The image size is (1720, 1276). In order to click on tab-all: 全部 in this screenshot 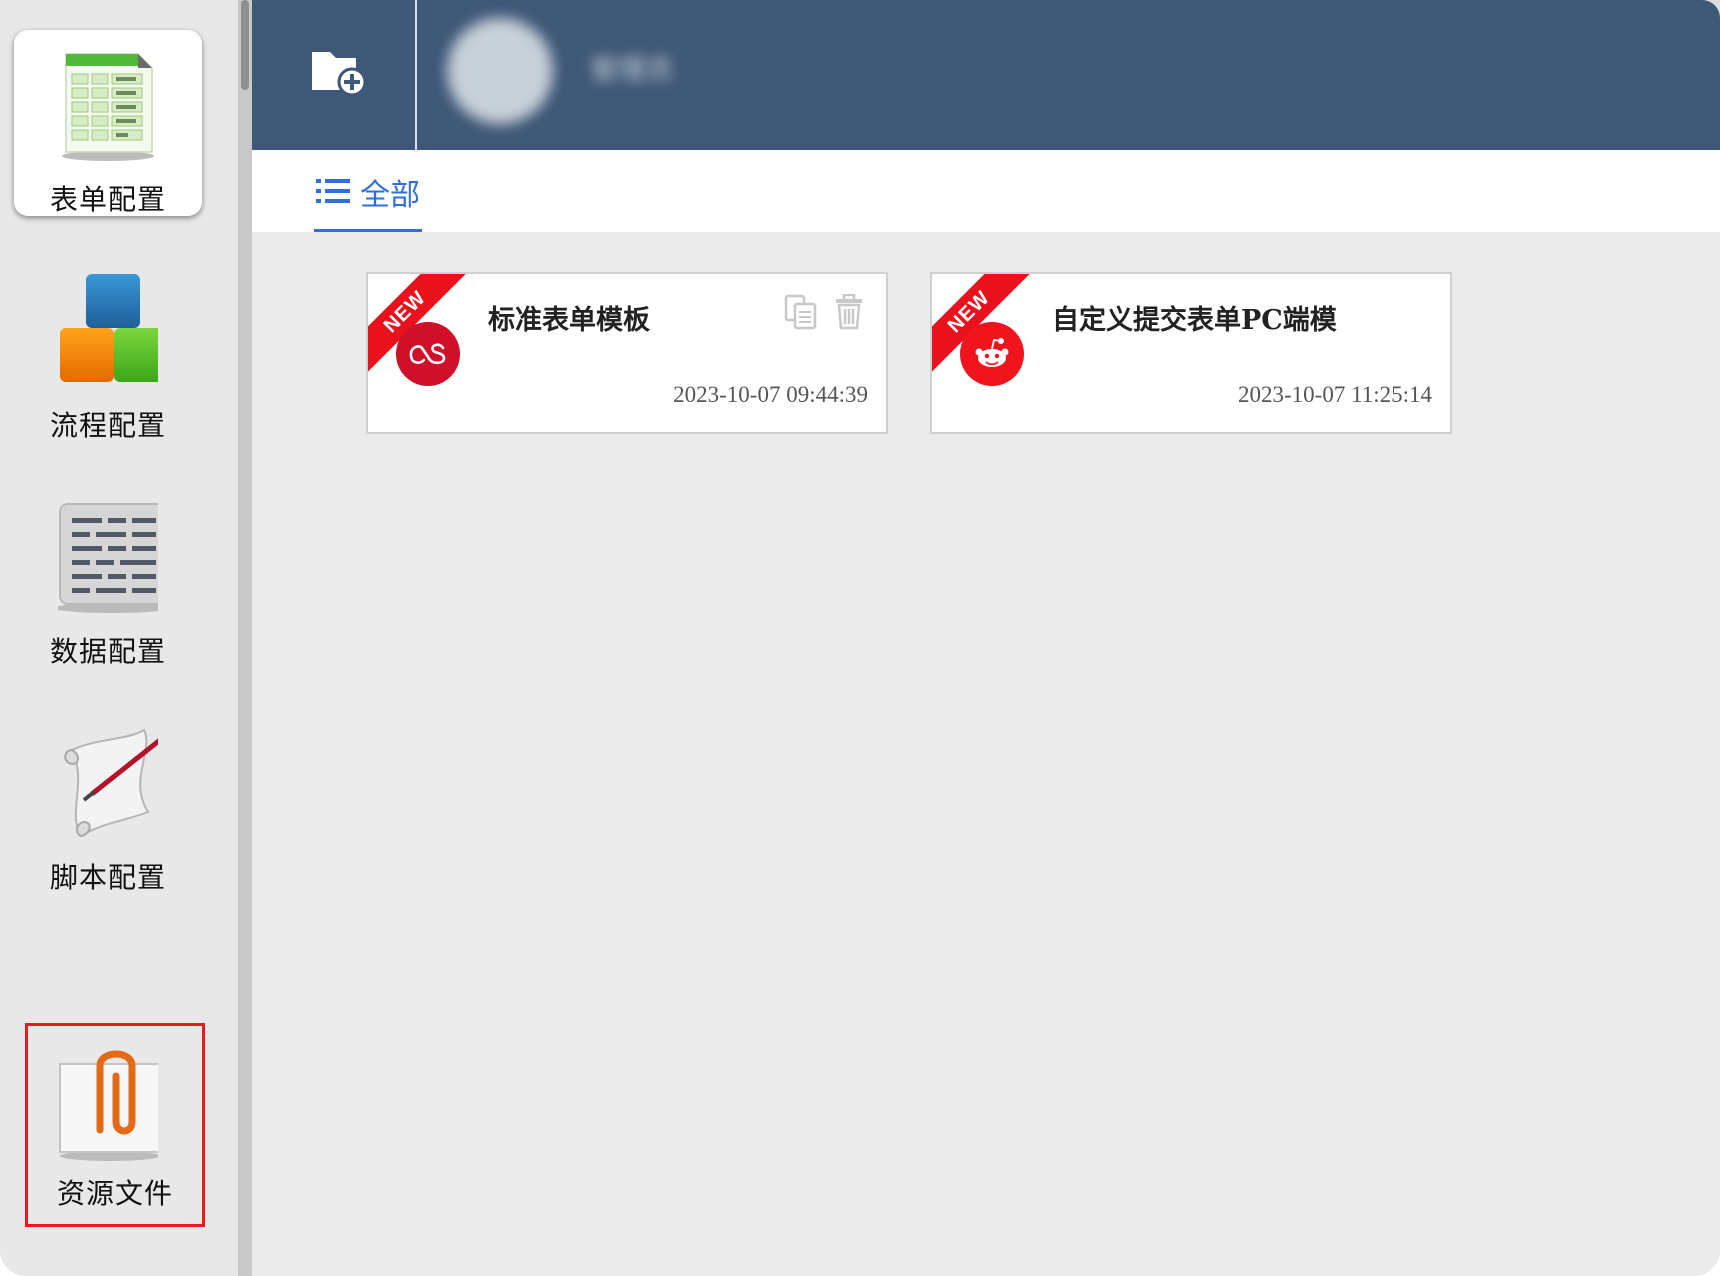, I will do `click(368, 201)`.